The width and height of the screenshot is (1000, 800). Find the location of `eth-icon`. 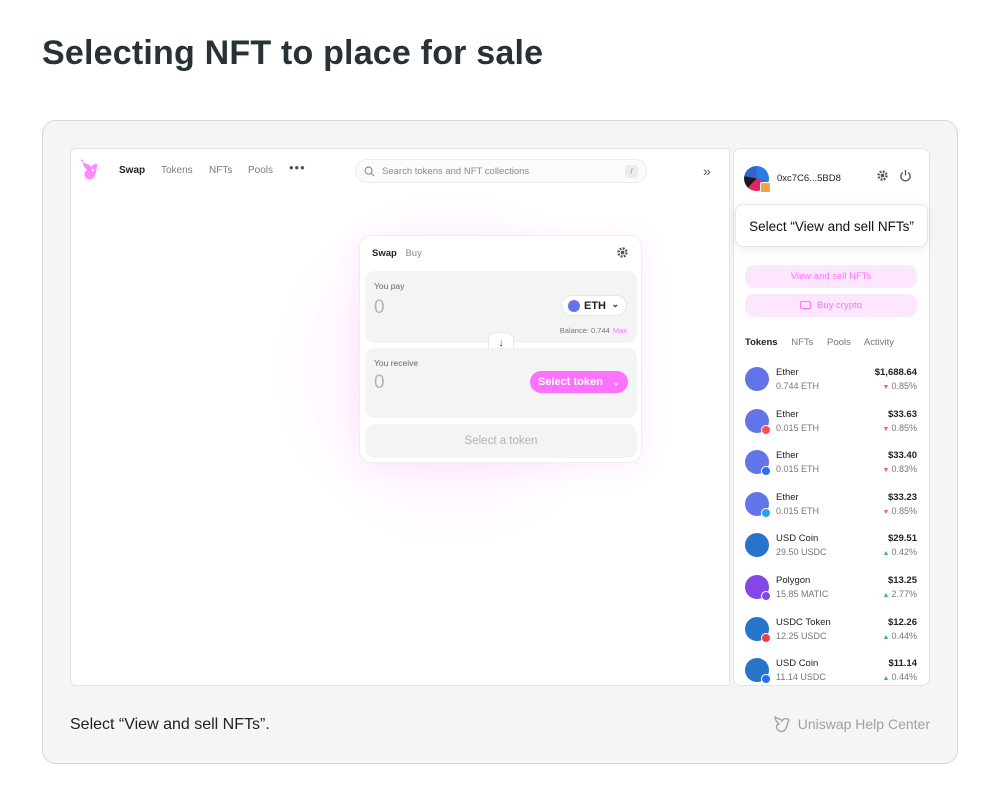

eth-icon is located at coordinates (574, 306).